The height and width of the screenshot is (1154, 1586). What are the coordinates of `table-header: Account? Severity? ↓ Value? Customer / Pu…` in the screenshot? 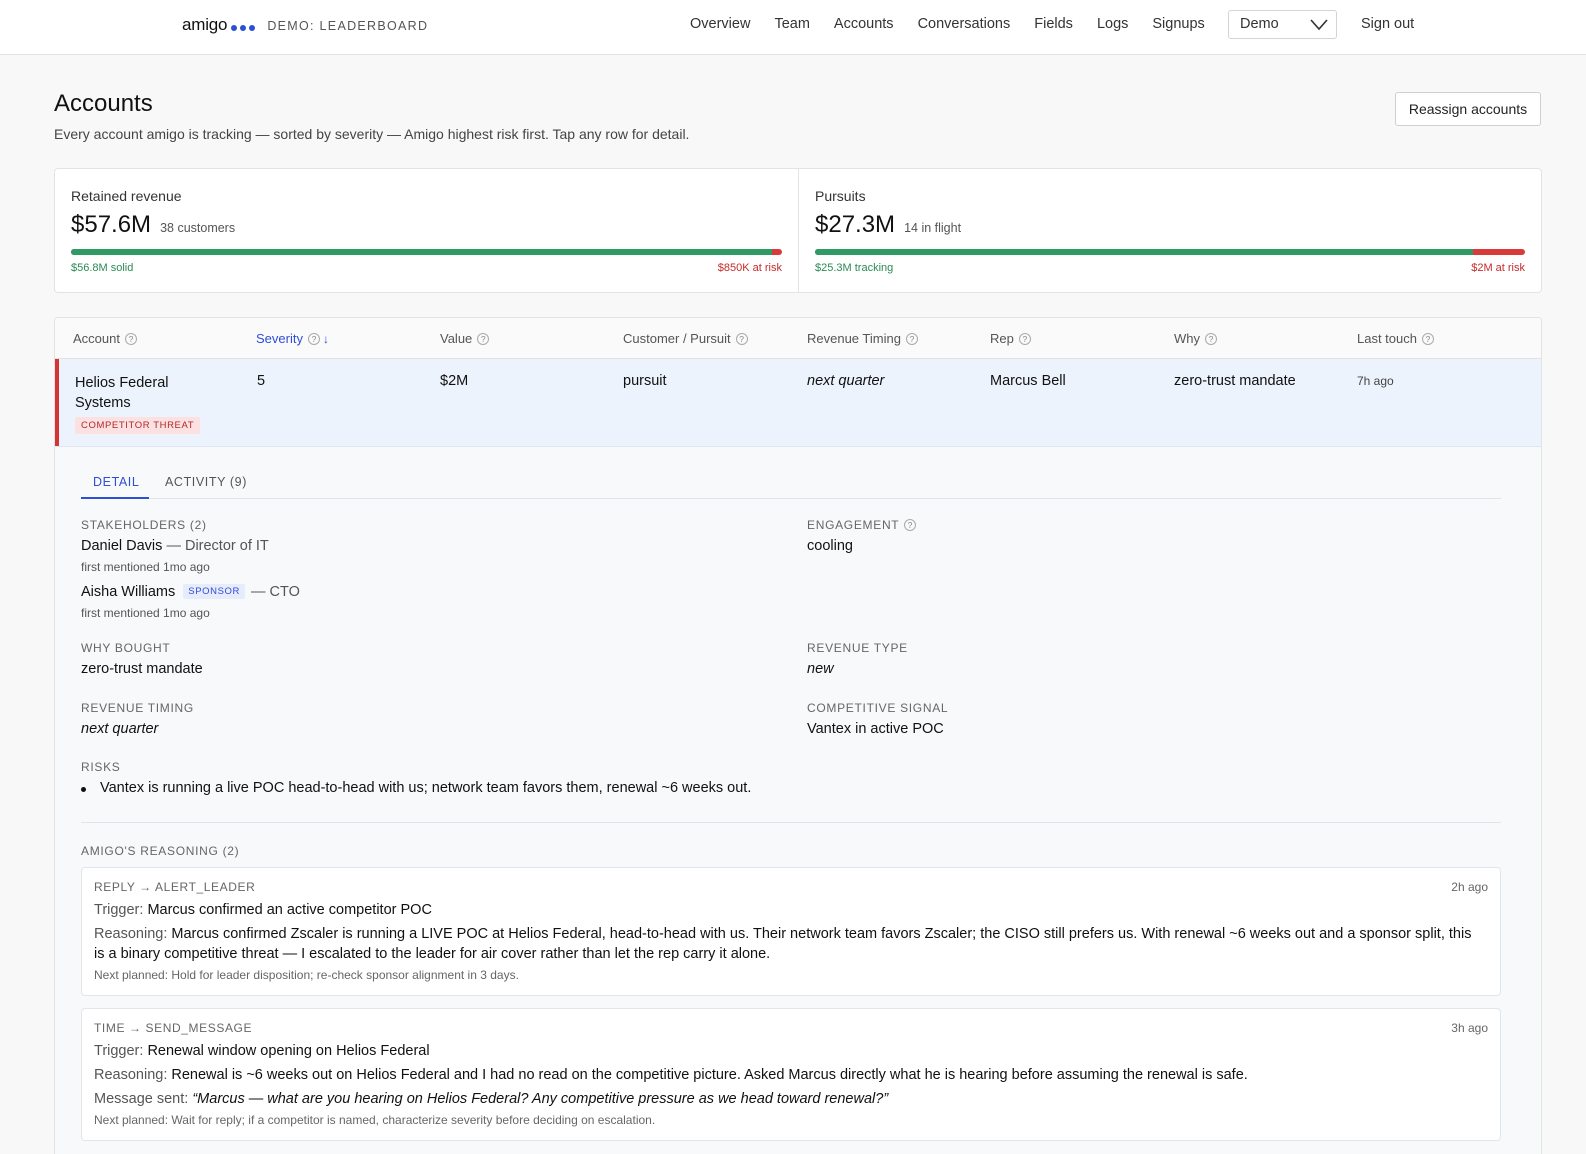 It's located at (798, 338).